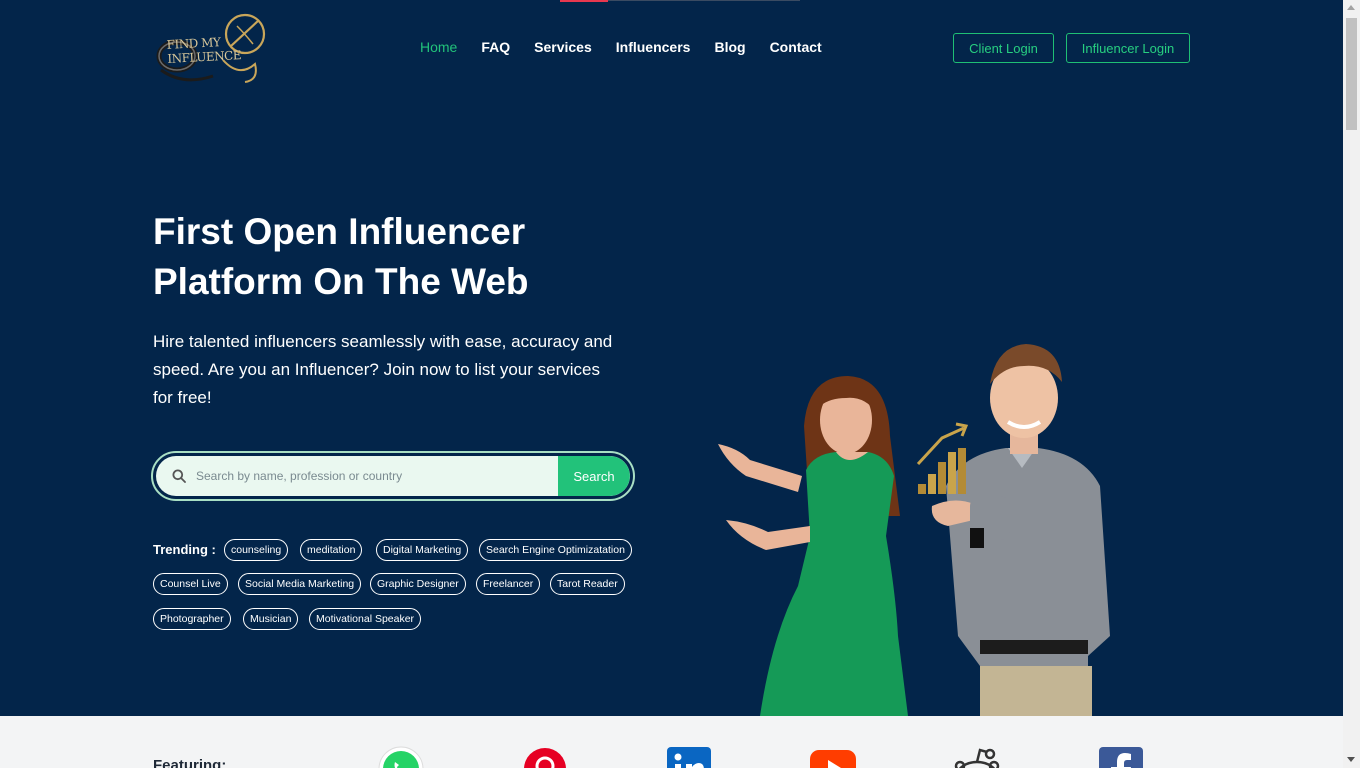 The height and width of the screenshot is (768, 1360). Describe the element at coordinates (1351, 759) in the screenshot. I see `scroll-down-arrow-icon` at that location.